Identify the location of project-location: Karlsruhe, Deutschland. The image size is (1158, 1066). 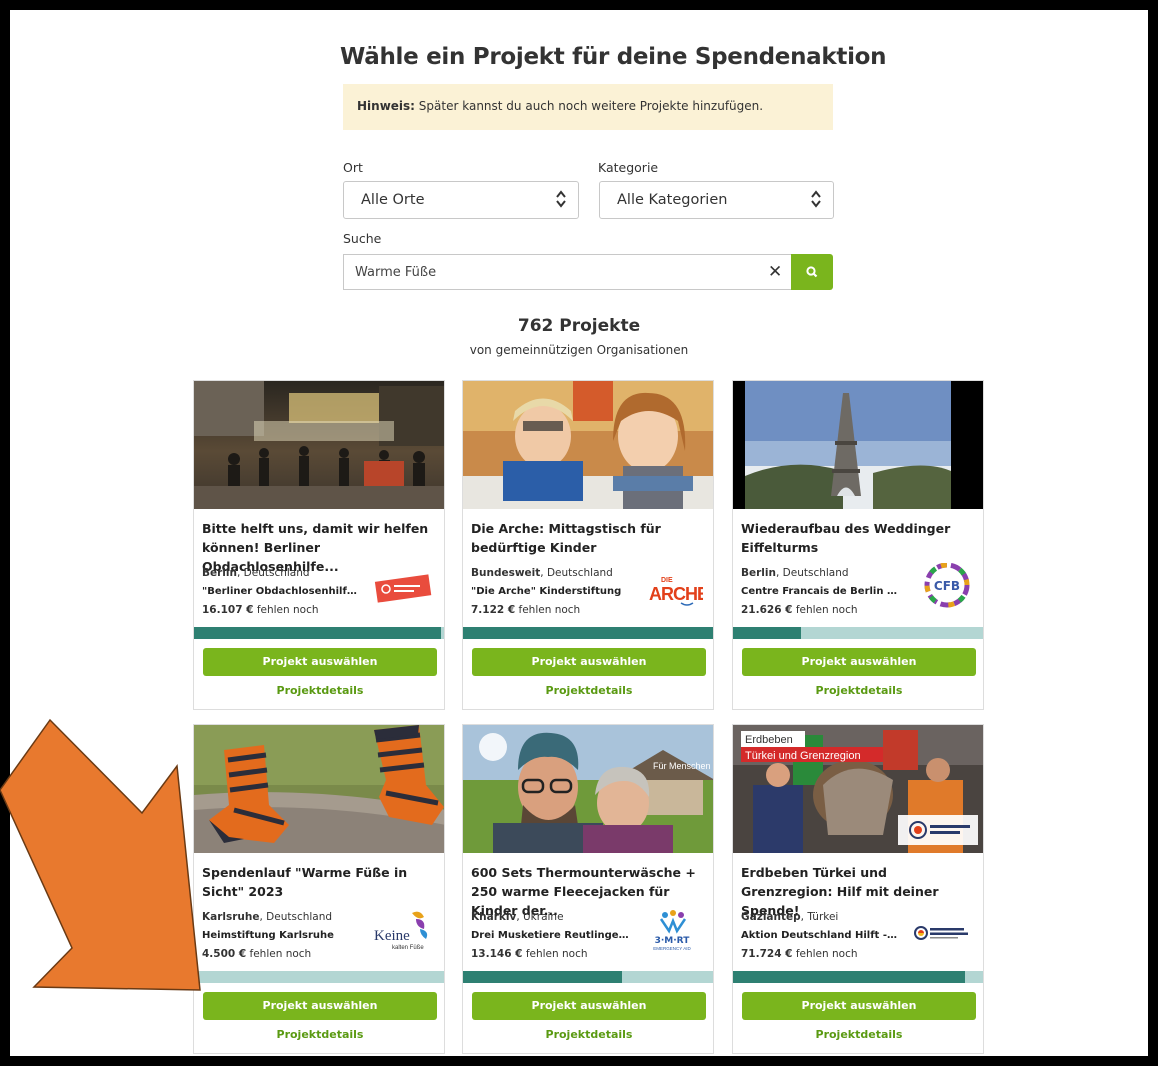
(267, 917).